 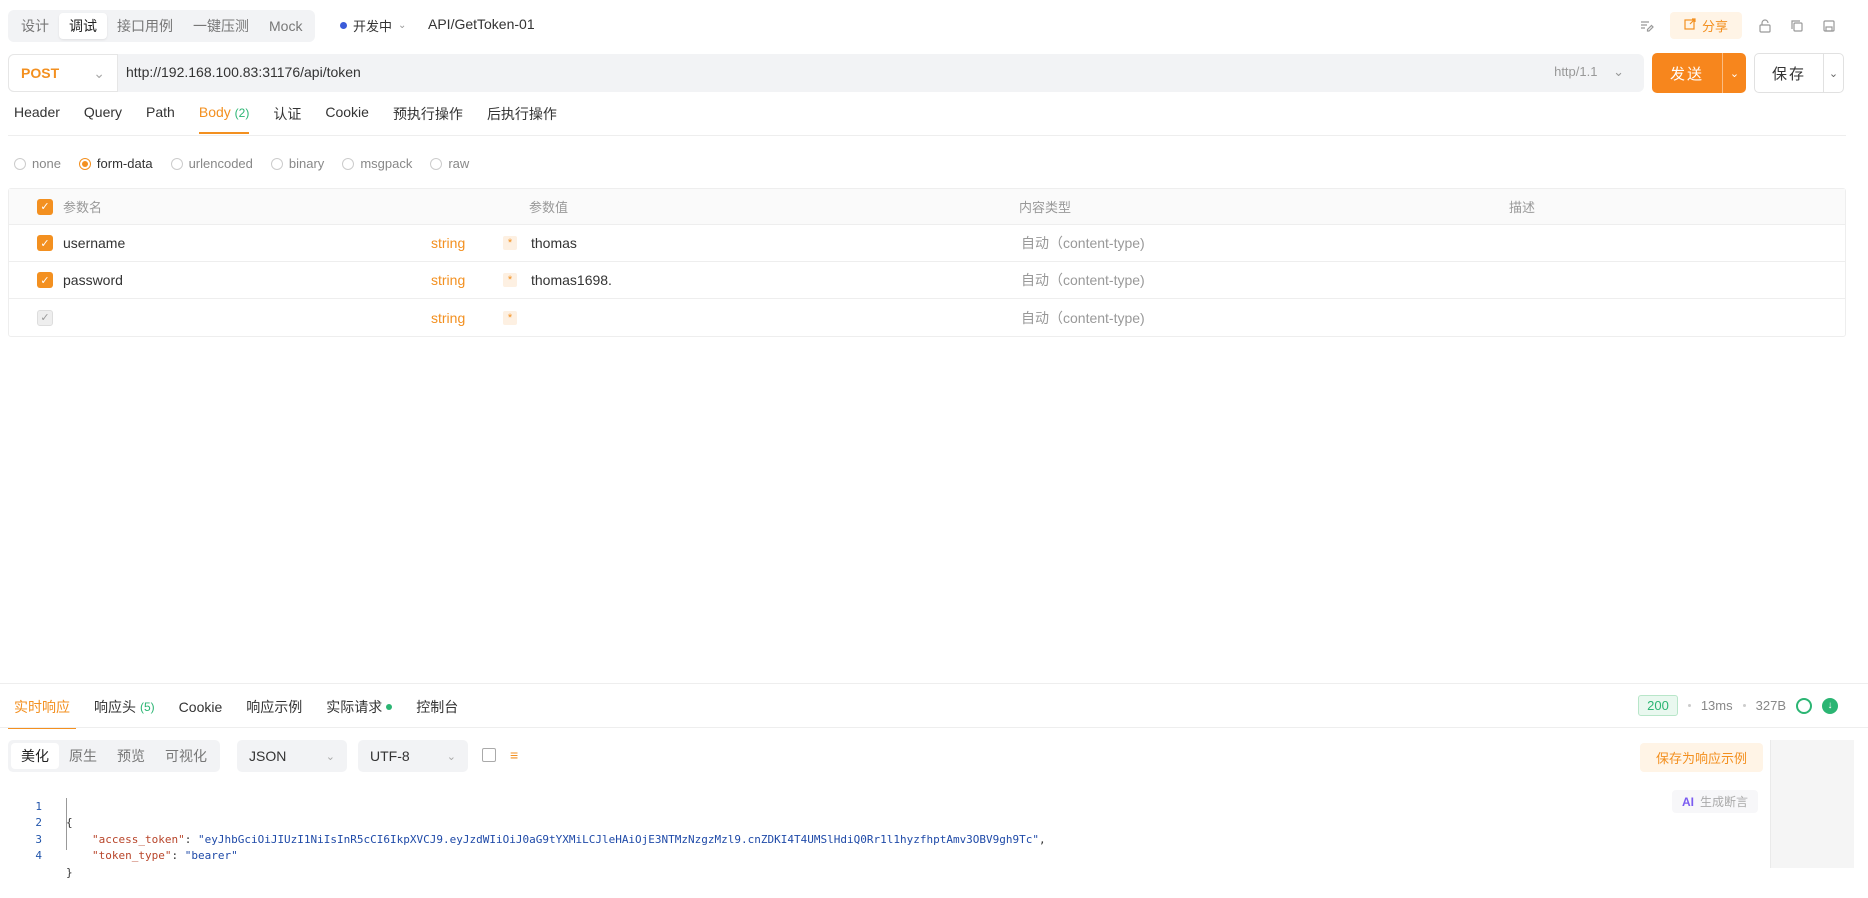 I want to click on status-dot-icon, so click(x=343, y=25).